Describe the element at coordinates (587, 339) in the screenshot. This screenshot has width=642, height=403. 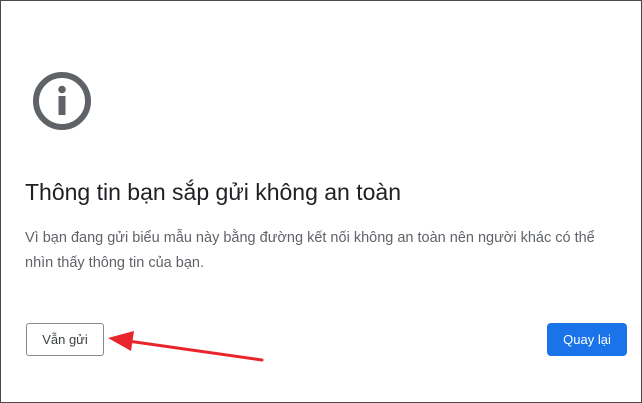
I see `go-back-button: Quay lại` at that location.